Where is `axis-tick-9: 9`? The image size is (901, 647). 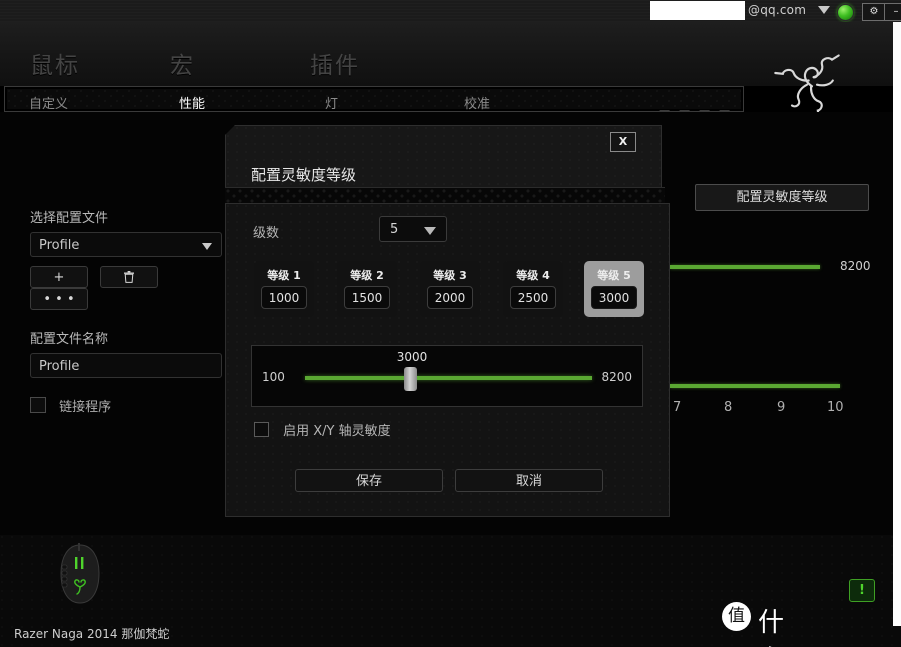 axis-tick-9: 9 is located at coordinates (781, 407).